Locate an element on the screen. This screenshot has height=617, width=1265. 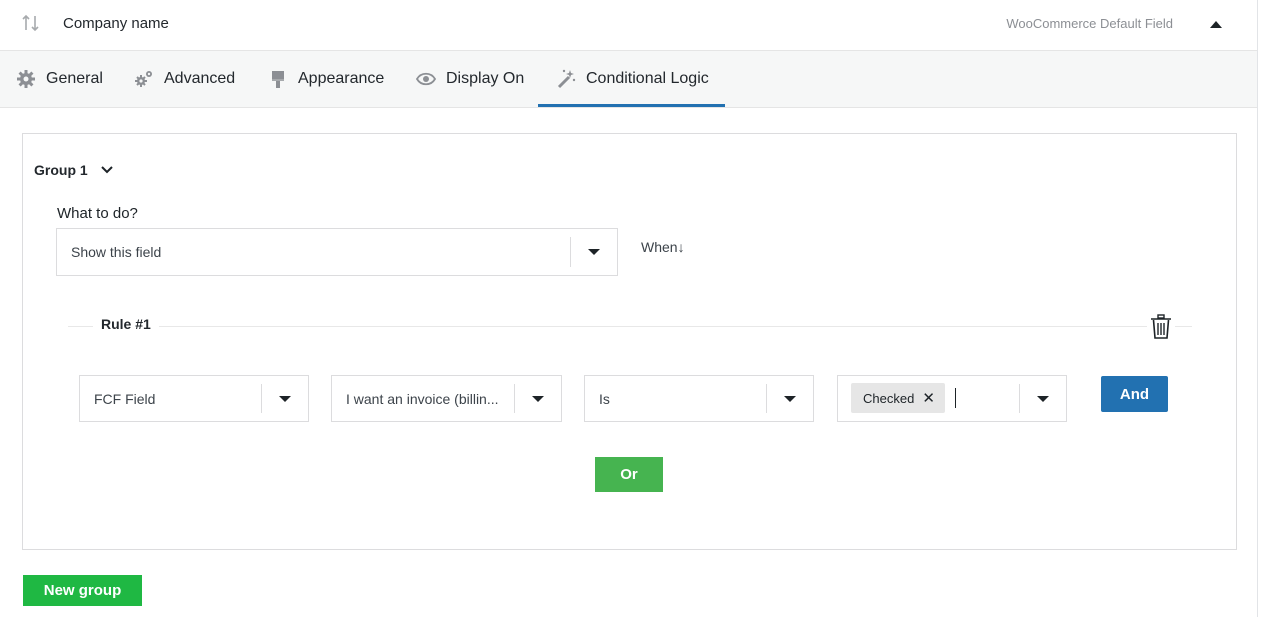
caret-up-icon is located at coordinates (1216, 24).